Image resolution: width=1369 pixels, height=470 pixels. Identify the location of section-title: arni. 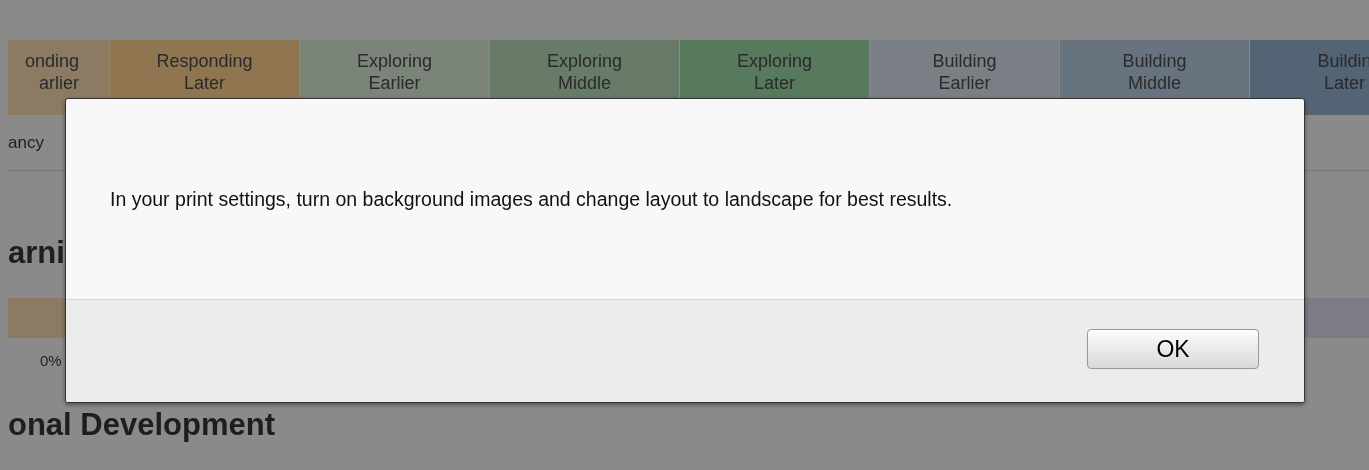
(36, 253).